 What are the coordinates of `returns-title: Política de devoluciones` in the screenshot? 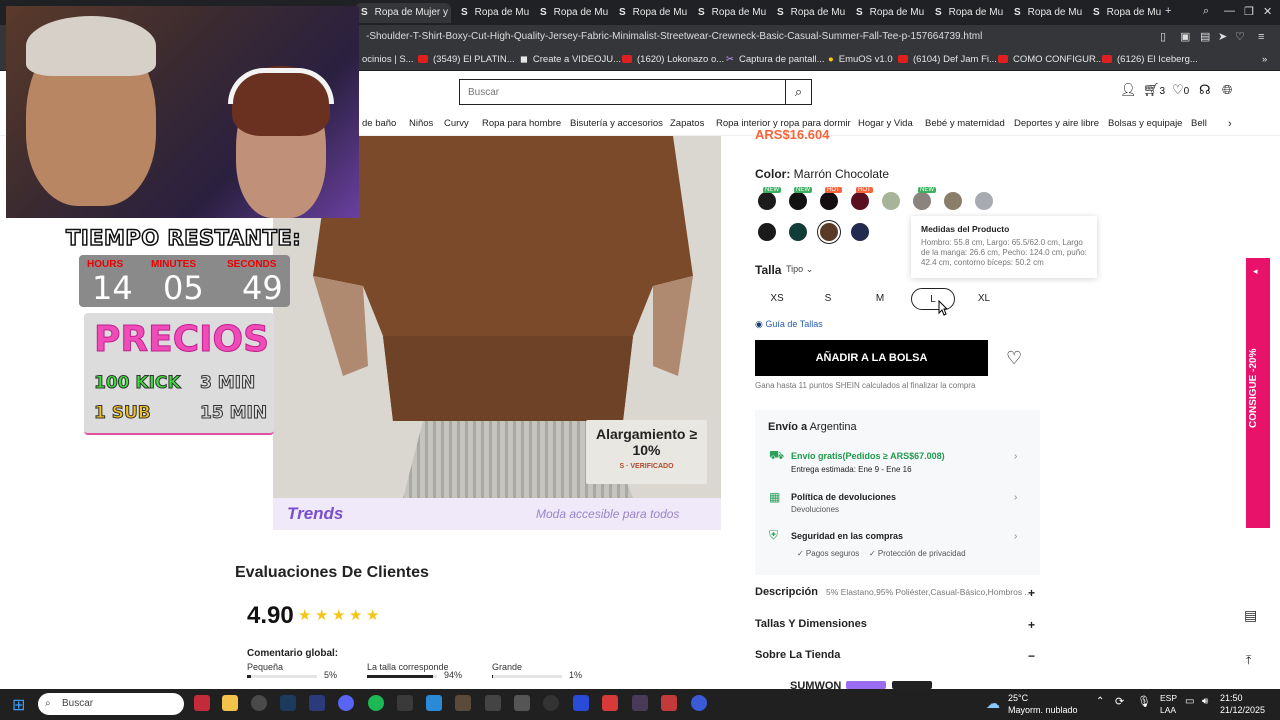 It's located at (843, 497).